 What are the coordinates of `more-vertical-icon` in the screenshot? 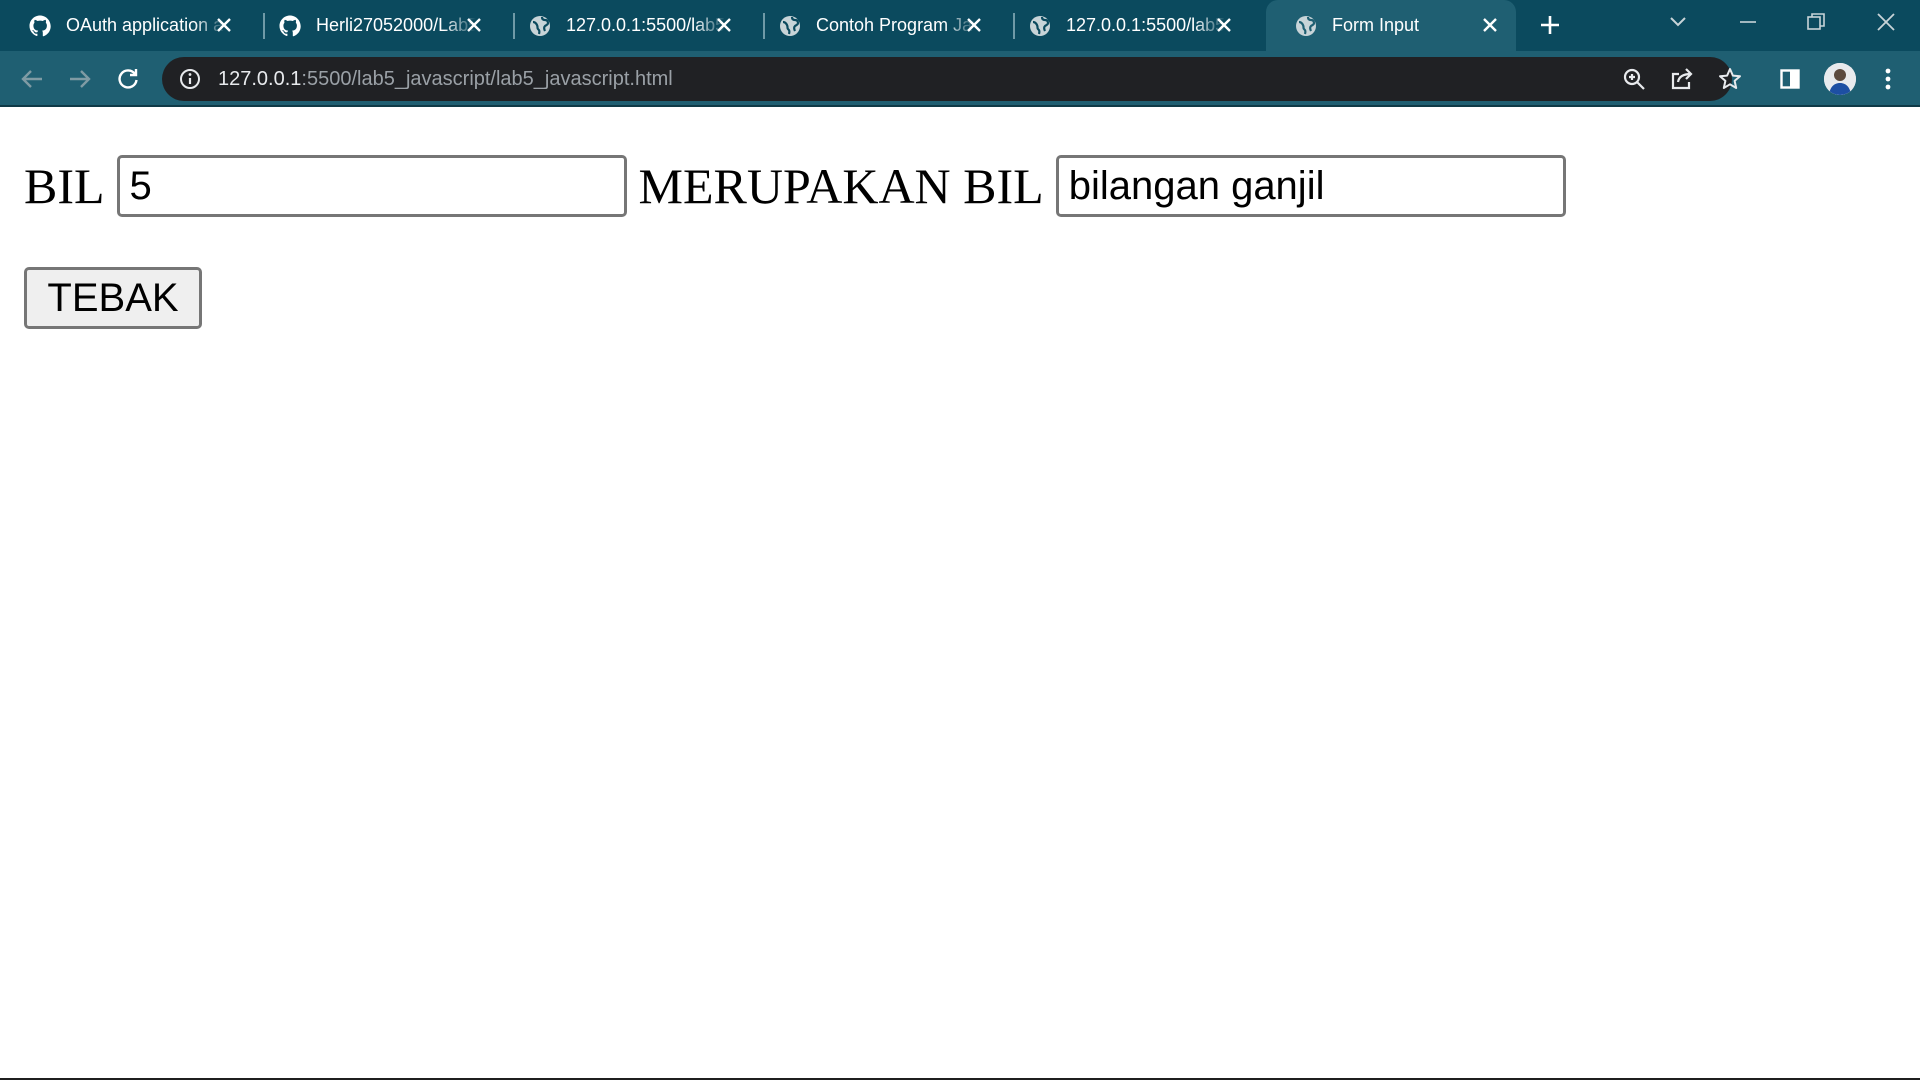 It's located at (1888, 79).